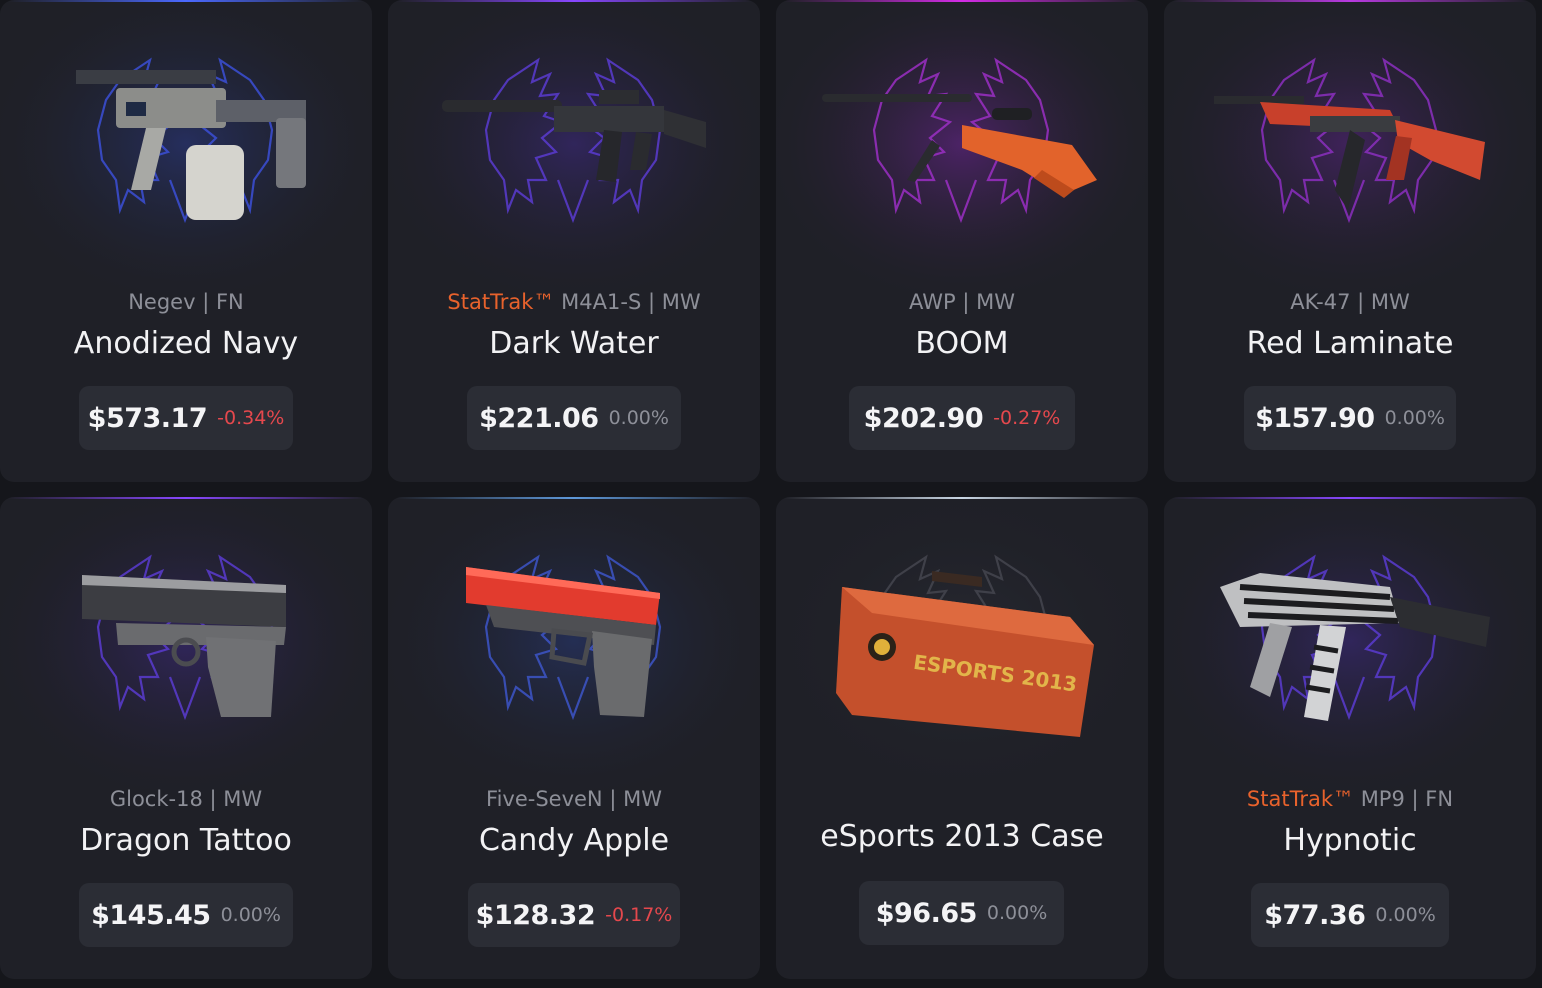 This screenshot has width=1542, height=988. What do you see at coordinates (186, 302) in the screenshot?
I see `item-subtitle: Negev | FN` at bounding box center [186, 302].